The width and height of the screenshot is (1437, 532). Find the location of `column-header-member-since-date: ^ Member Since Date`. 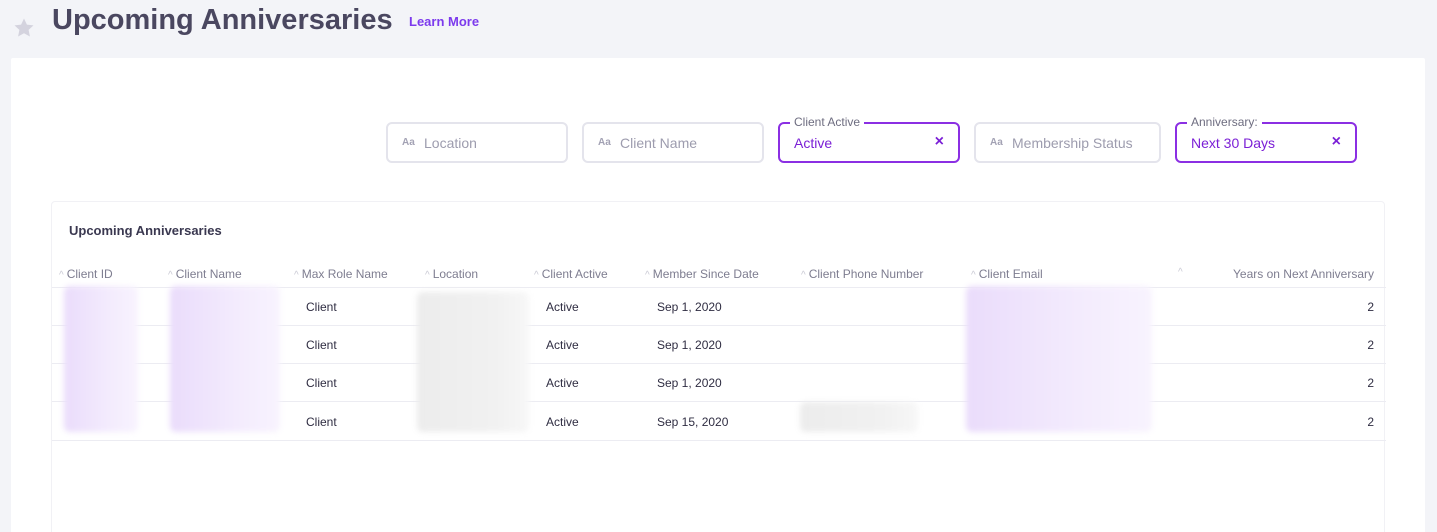

column-header-member-since-date: ^ Member Since Date is located at coordinates (702, 274).